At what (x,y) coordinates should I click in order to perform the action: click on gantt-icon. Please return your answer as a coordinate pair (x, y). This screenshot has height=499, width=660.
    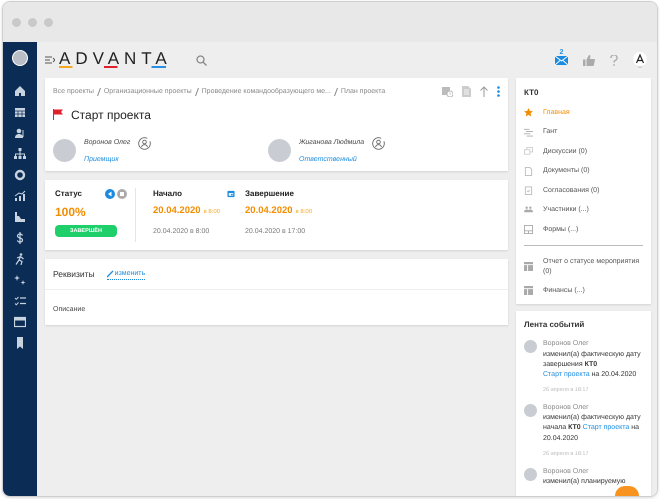
    Looking at the image, I should click on (528, 132).